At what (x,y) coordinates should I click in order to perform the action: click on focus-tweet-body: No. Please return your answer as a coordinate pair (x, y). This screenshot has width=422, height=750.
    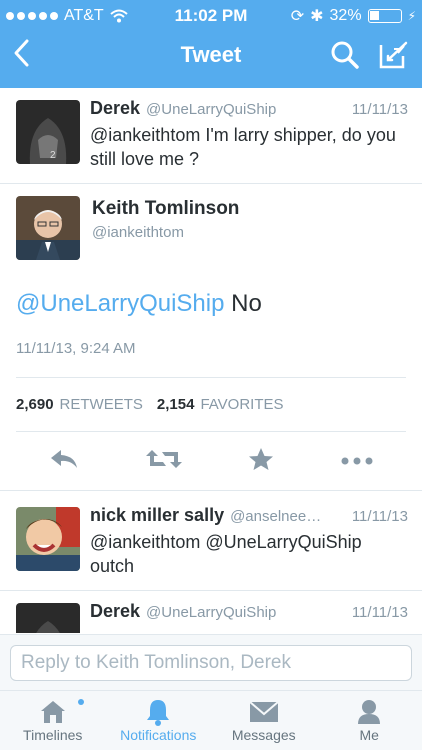
    Looking at the image, I should click on (243, 303).